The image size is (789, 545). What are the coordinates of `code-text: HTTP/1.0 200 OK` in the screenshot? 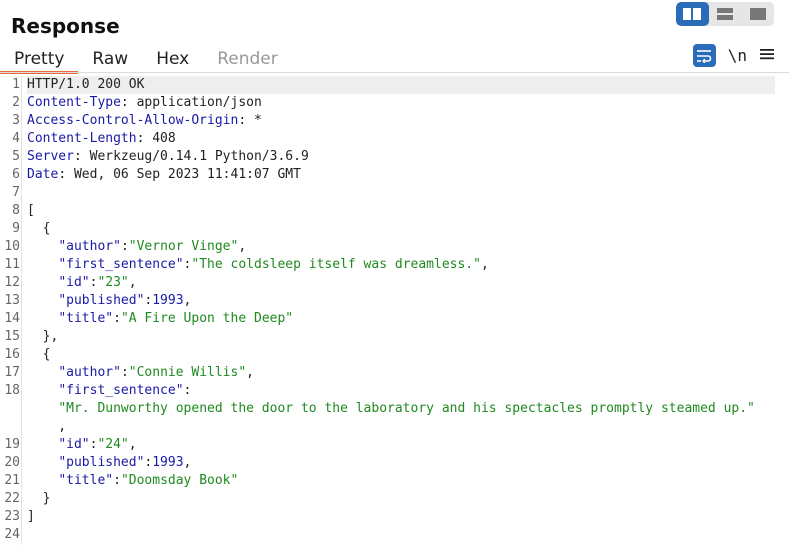 It's located at (401, 85).